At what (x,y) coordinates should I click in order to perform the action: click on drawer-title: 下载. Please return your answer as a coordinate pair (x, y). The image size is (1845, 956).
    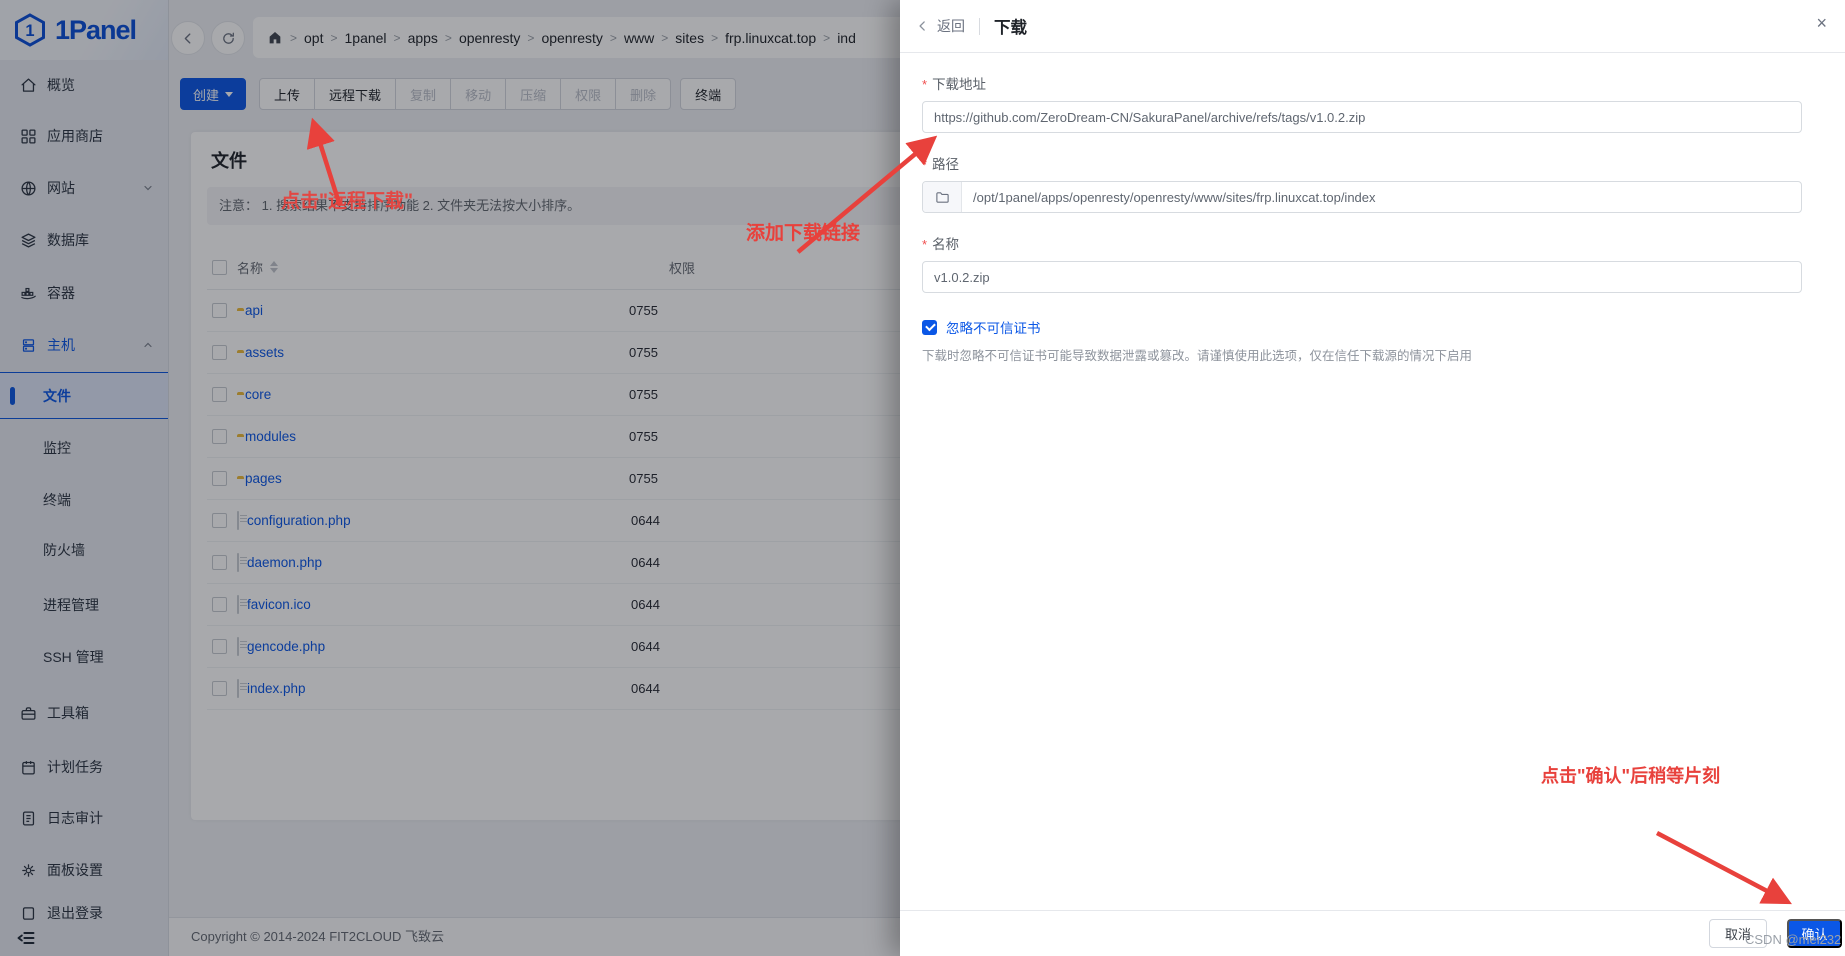
    Looking at the image, I should click on (1010, 28).